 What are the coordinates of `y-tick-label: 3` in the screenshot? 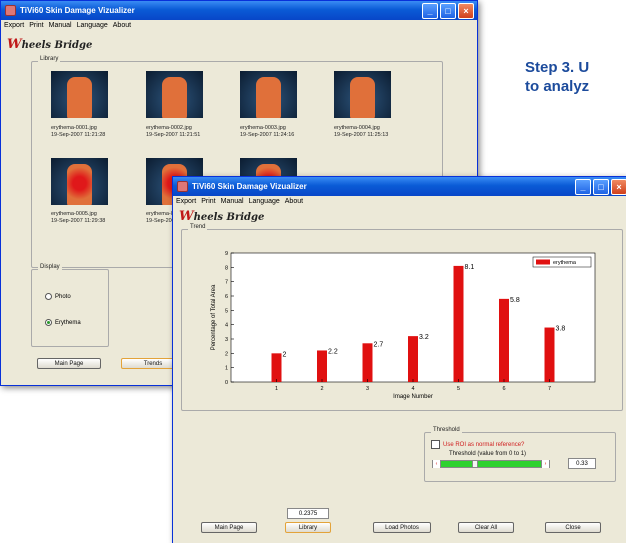 It's located at (226, 340).